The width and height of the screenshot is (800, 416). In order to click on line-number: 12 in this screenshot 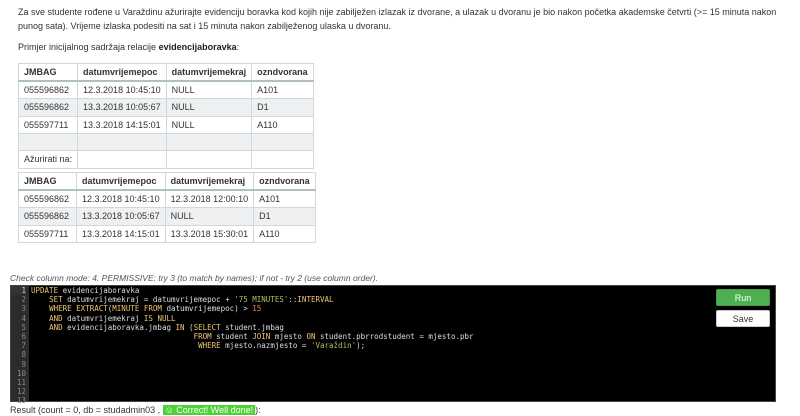, I will do `click(21, 392)`.